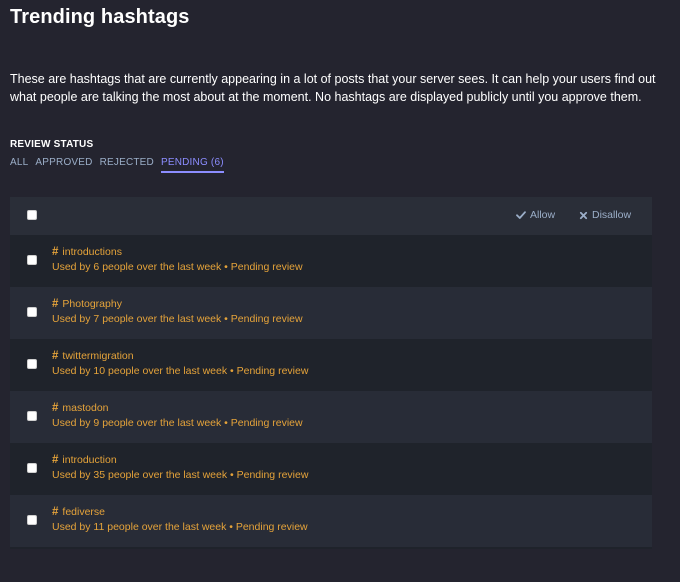 The image size is (680, 582). I want to click on hashtag-link: # twittermigration, so click(93, 356).